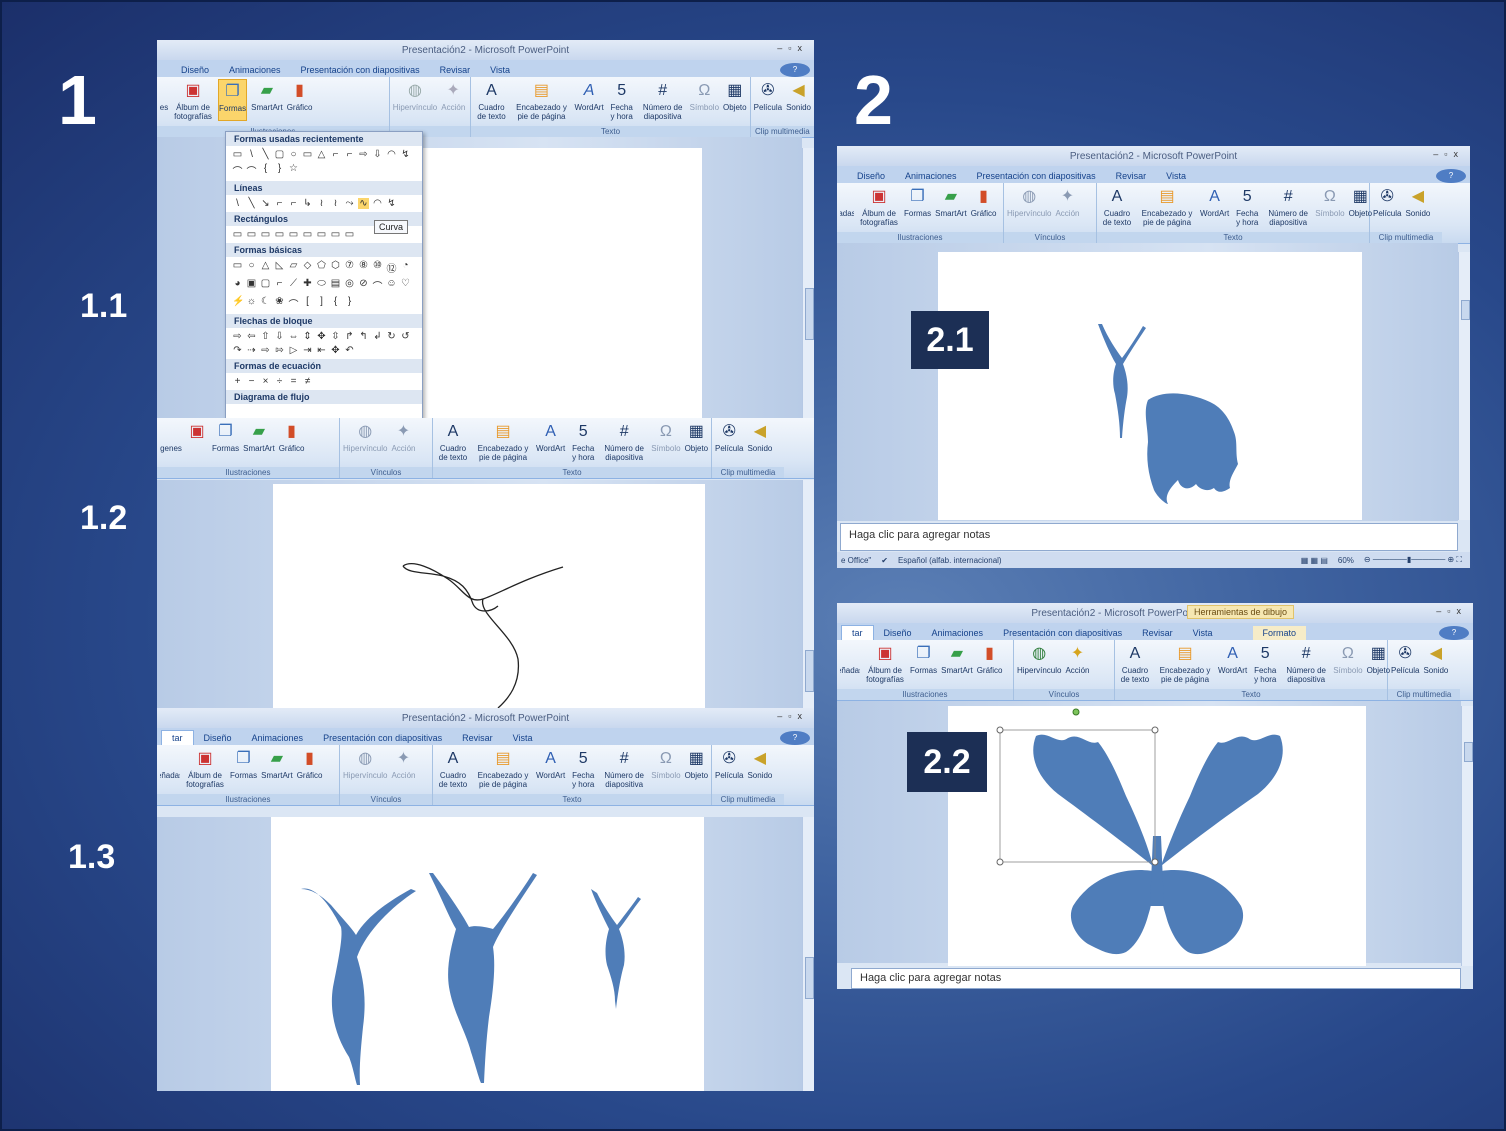 The width and height of the screenshot is (1506, 1131). Describe the element at coordinates (1076, 712) in the screenshot. I see `rotation-handle` at that location.